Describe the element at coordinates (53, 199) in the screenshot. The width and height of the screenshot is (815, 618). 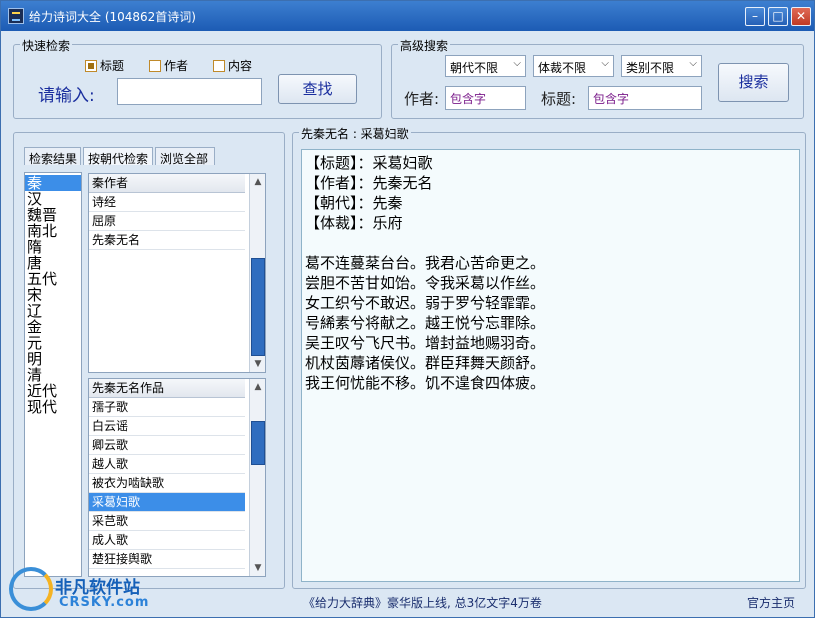
I see `dynasty-list-item: 汉` at that location.